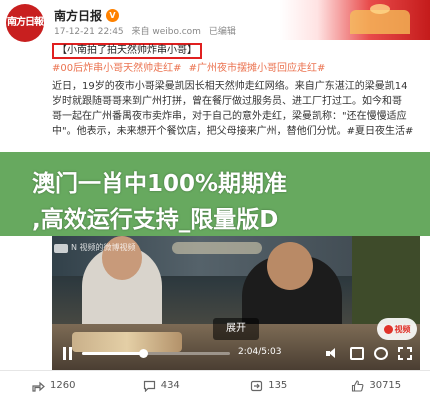  I want to click on fullscreen-icon, so click(405, 353).